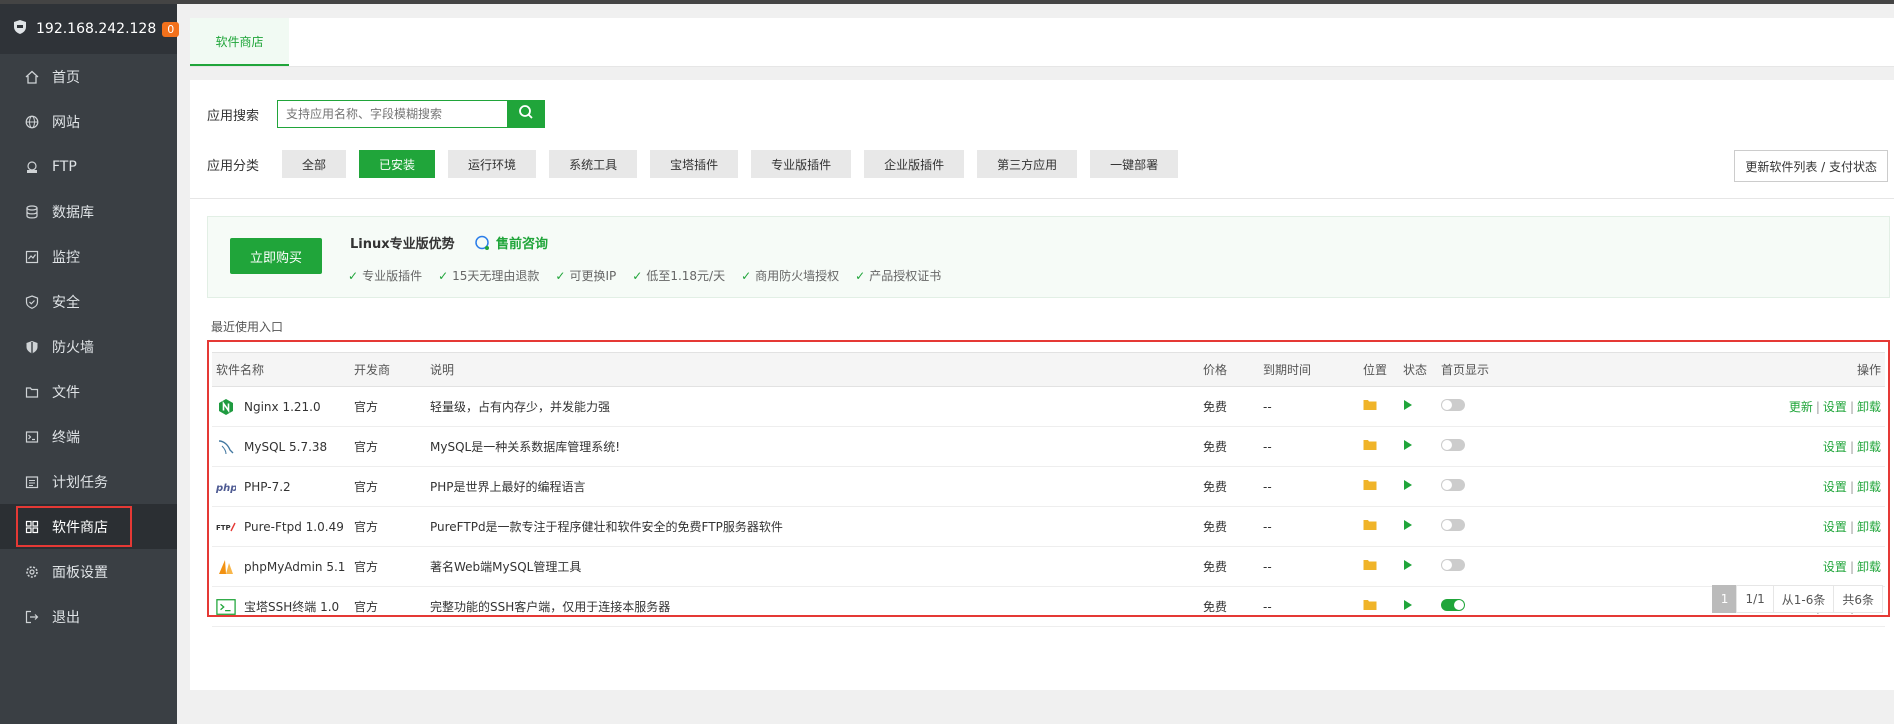 The image size is (1894, 724). What do you see at coordinates (32, 302) in the screenshot?
I see `shield-check-icon` at bounding box center [32, 302].